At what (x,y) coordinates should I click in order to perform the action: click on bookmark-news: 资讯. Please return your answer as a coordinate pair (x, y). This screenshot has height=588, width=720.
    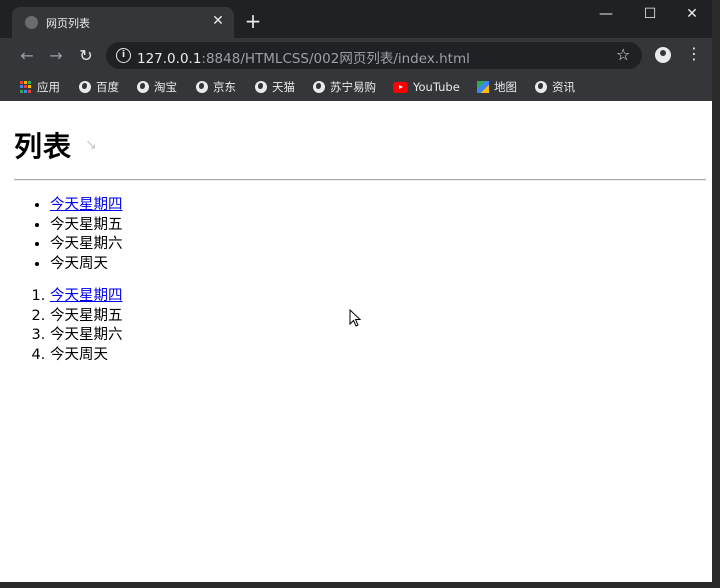
    Looking at the image, I should click on (555, 87).